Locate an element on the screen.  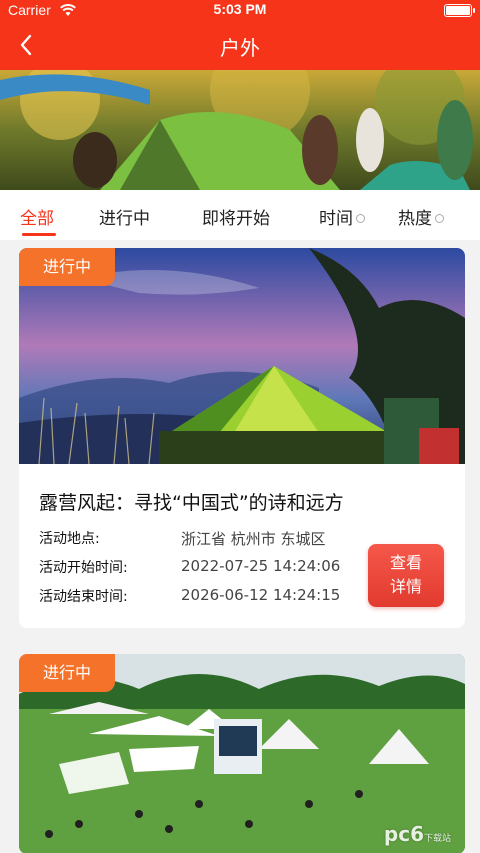
watermark-brand: pc6 is located at coordinates (403, 834).